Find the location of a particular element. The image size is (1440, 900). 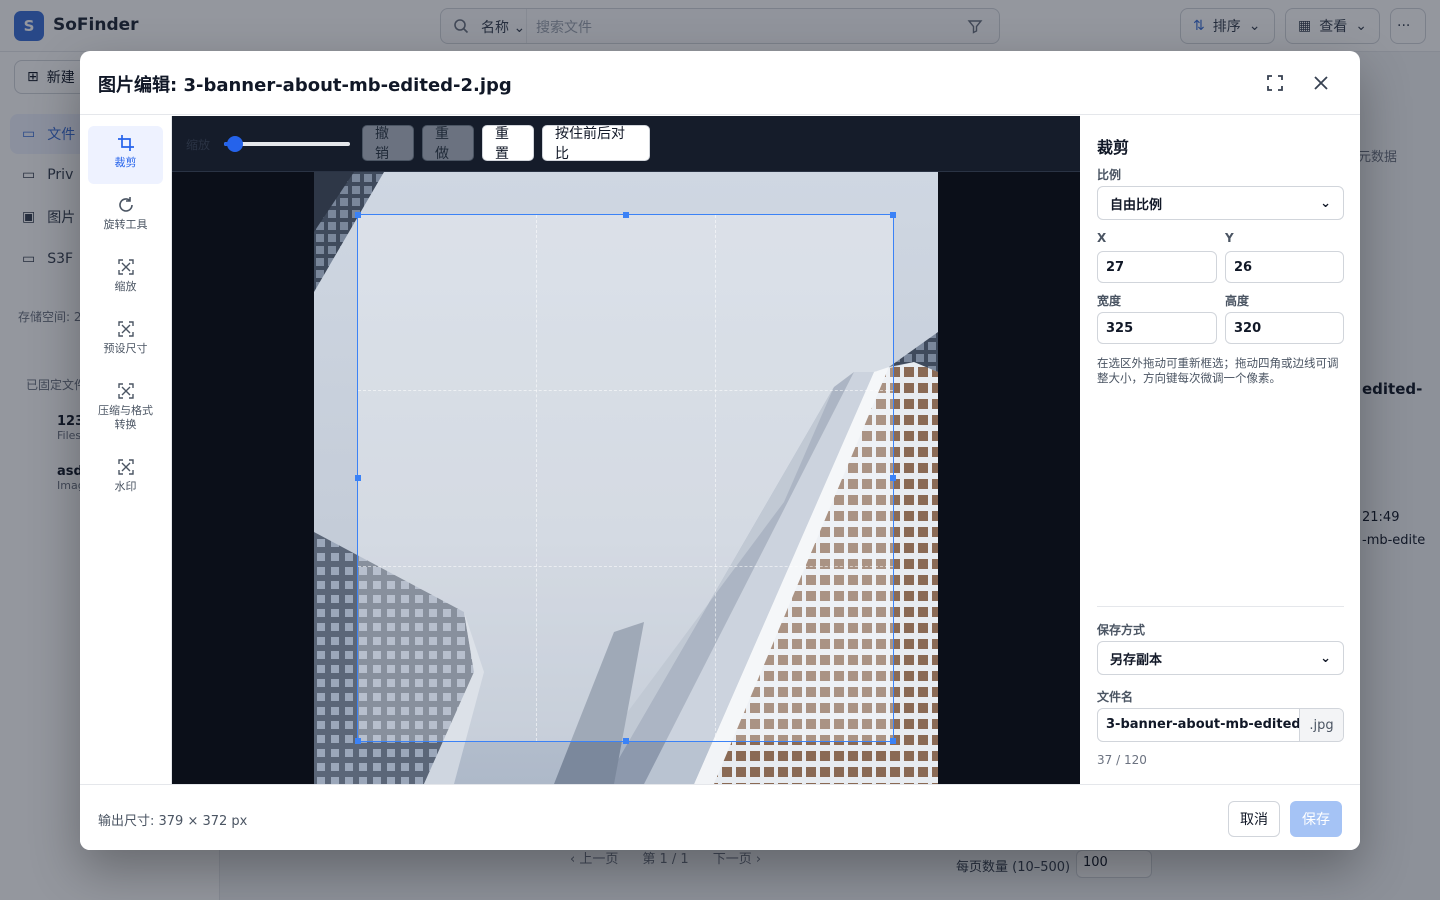

filename-field: 3-banner-about-mb-edited-2 .jpg is located at coordinates (1220, 725).